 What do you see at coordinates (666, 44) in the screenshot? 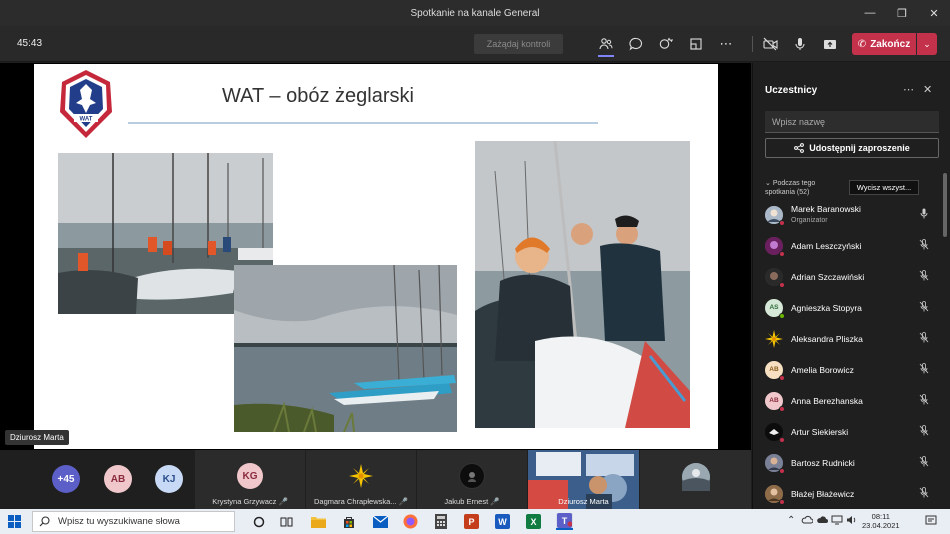
I see `reactions-icon` at bounding box center [666, 44].